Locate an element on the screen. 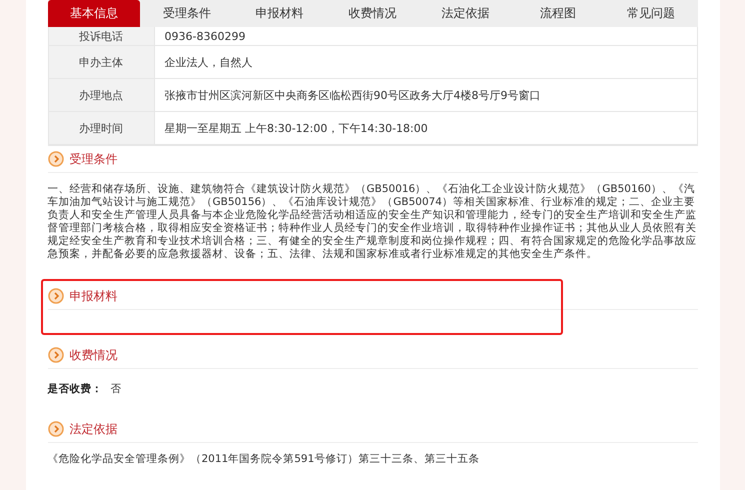 The height and width of the screenshot is (490, 745). tab: 收费情况 is located at coordinates (372, 13).